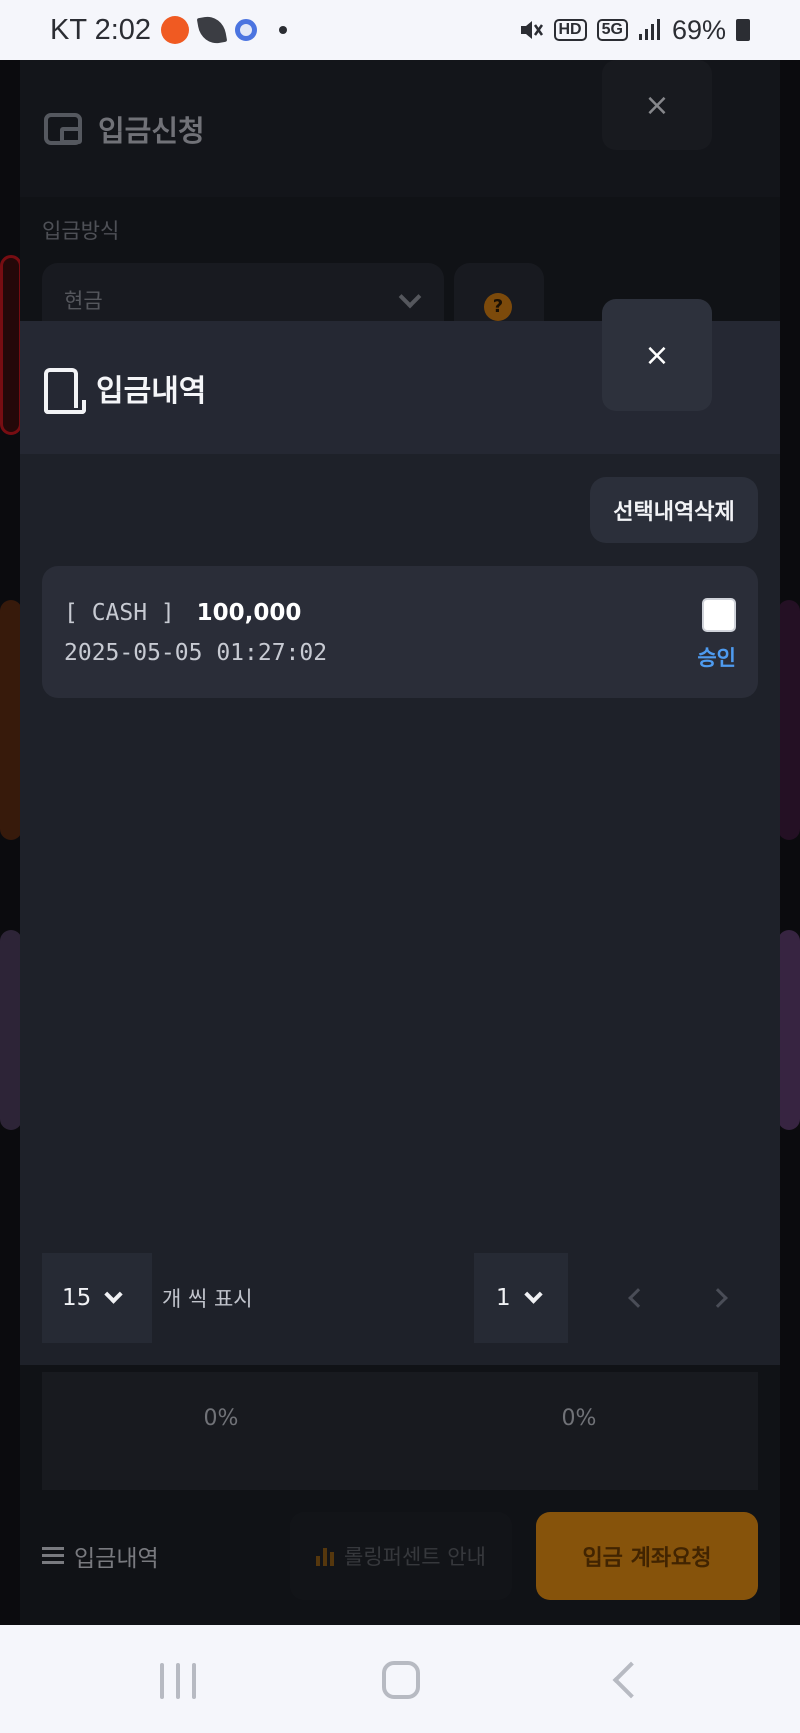 This screenshot has width=800, height=1733. What do you see at coordinates (531, 30) in the screenshot?
I see `mute-icon` at bounding box center [531, 30].